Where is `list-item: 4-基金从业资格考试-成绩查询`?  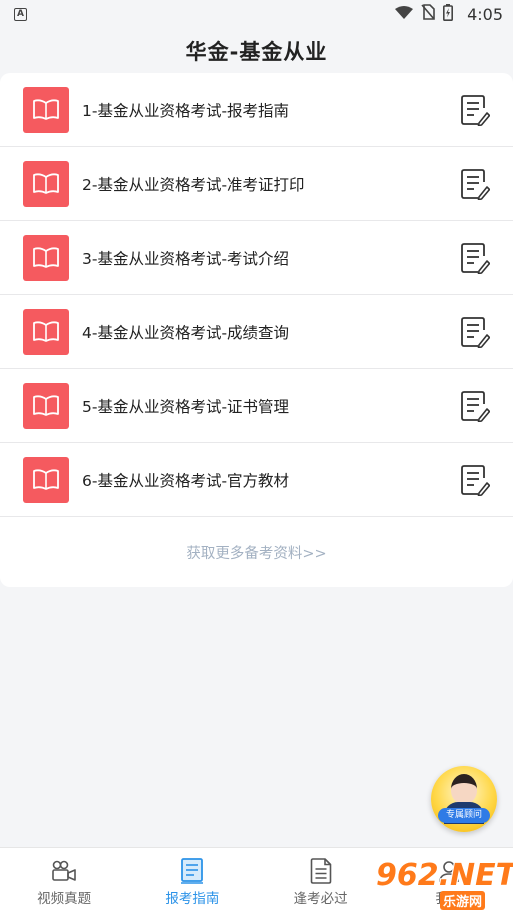
list-item: 4-基金从业资格考试-成绩查询 is located at coordinates (256, 332).